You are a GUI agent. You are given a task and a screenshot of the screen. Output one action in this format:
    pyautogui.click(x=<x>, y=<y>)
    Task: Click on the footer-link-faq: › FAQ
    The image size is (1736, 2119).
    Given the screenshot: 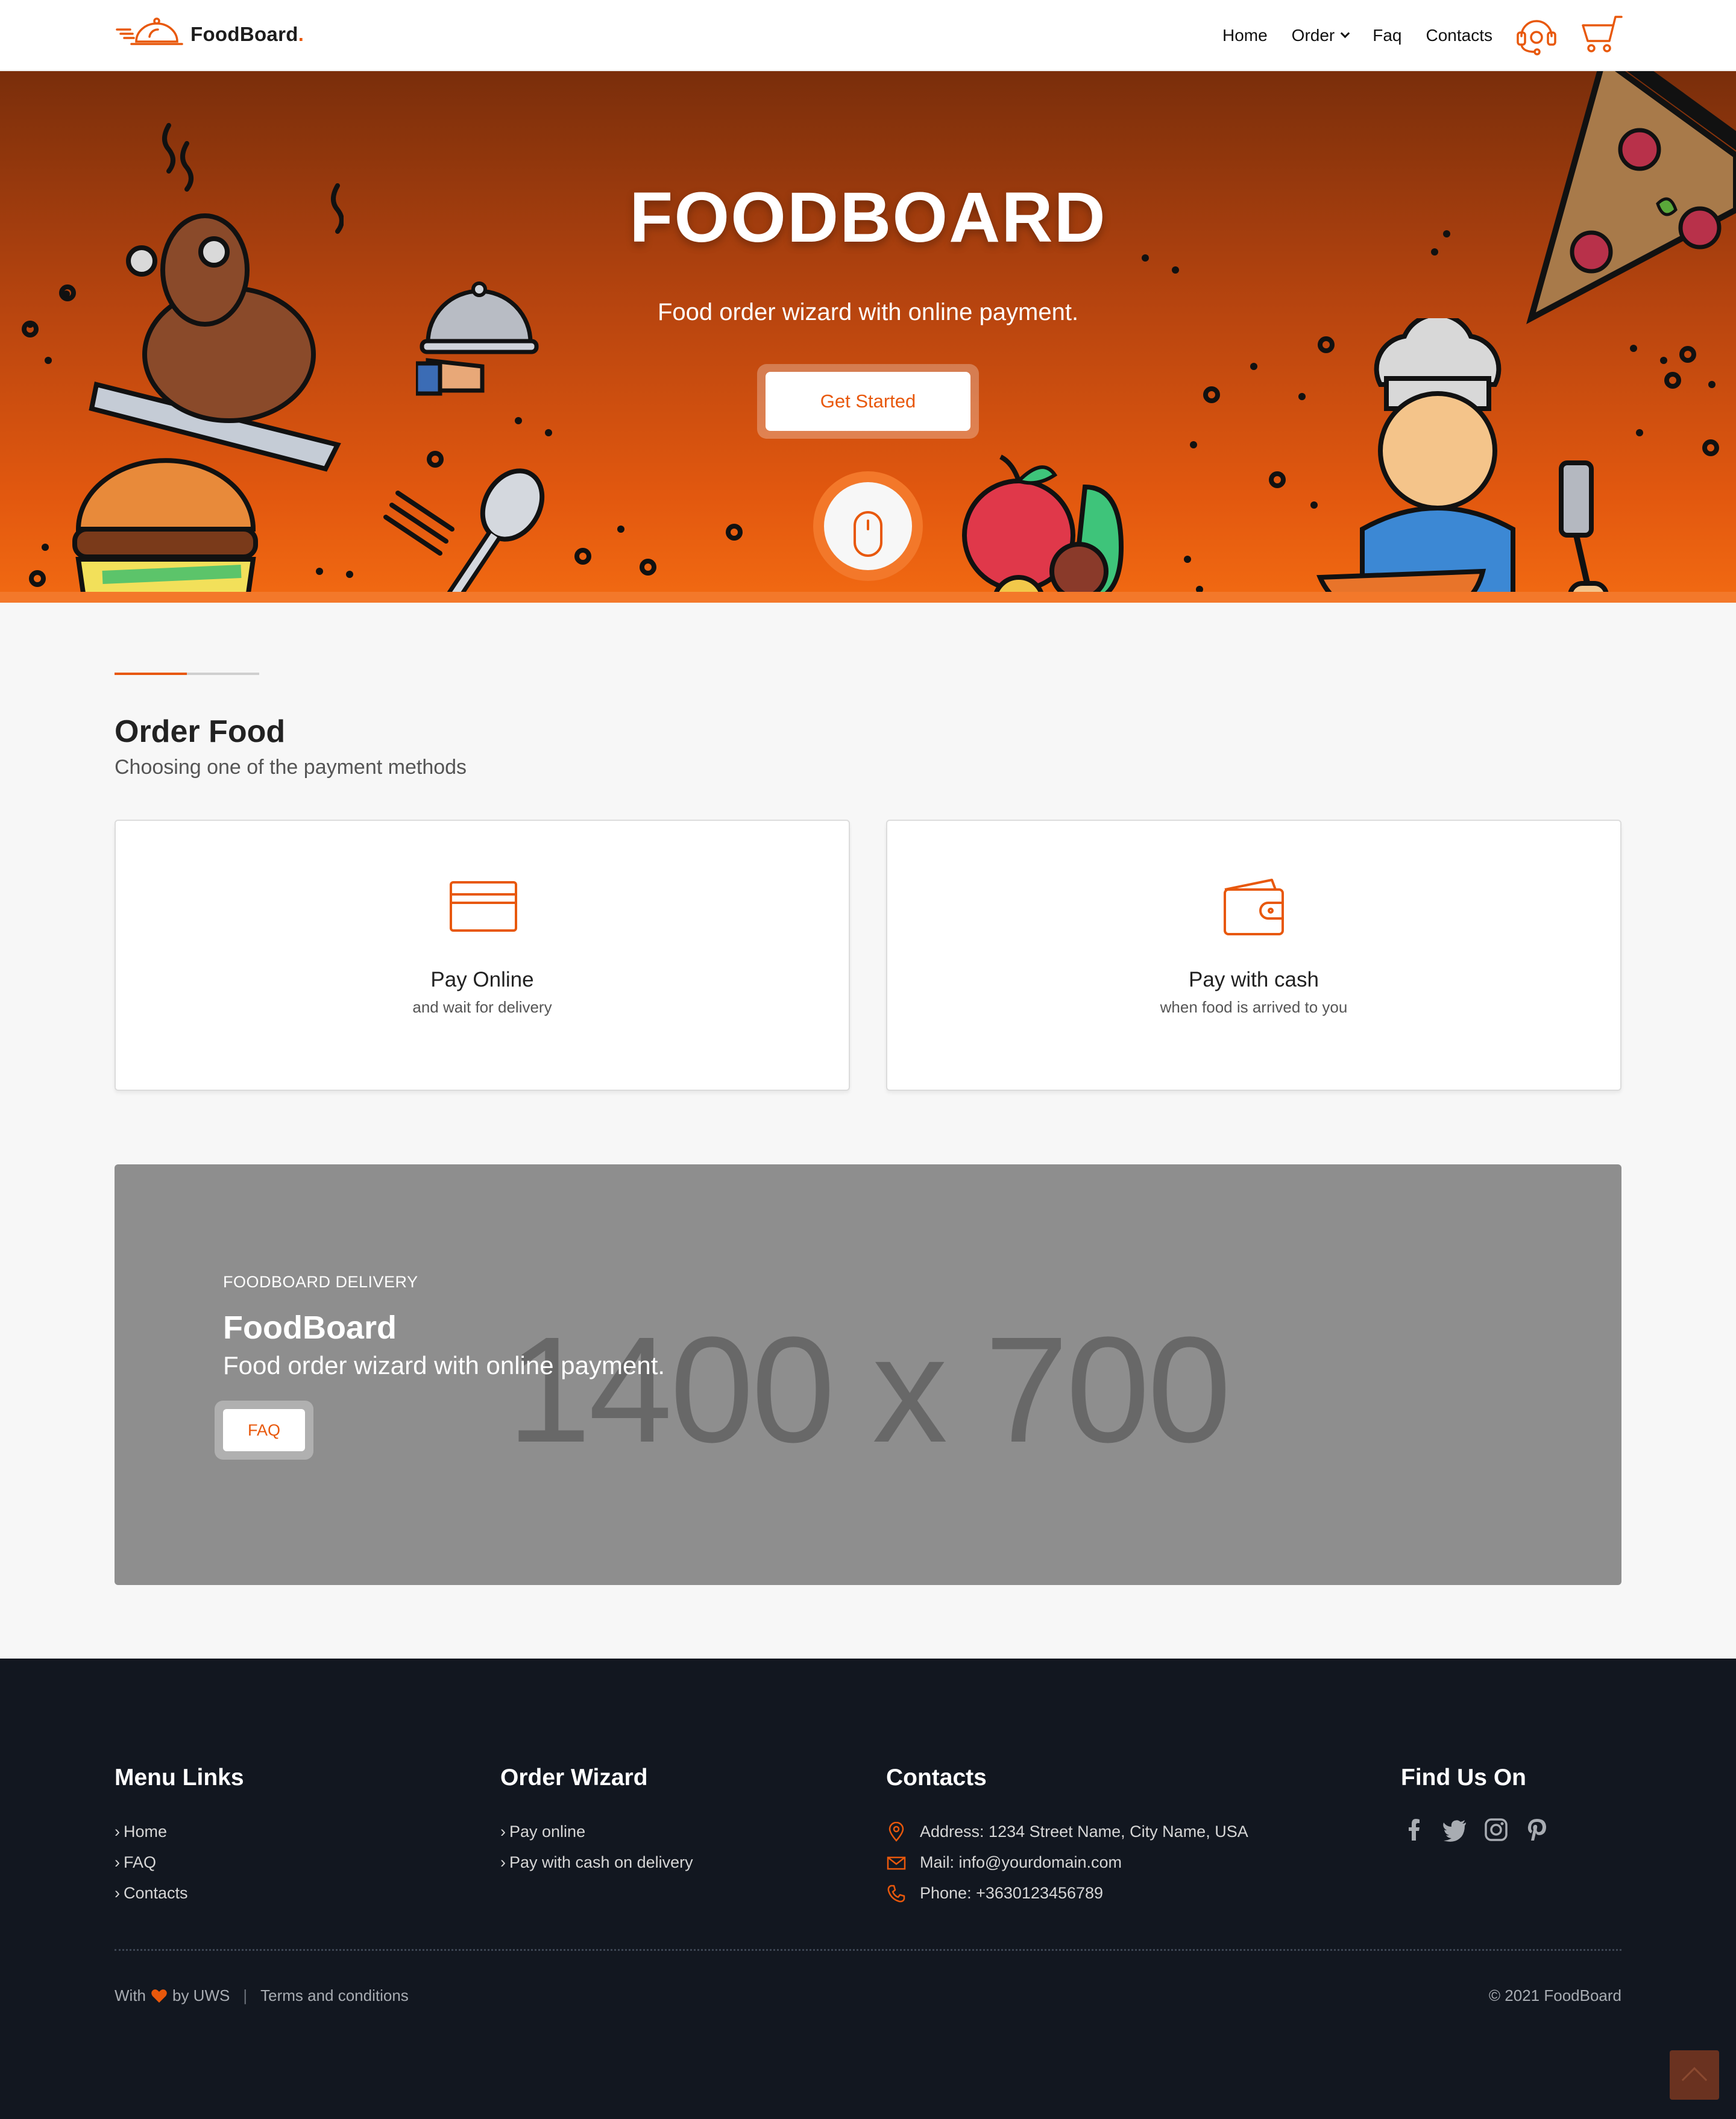 What is the action you would take?
    pyautogui.click(x=179, y=1862)
    